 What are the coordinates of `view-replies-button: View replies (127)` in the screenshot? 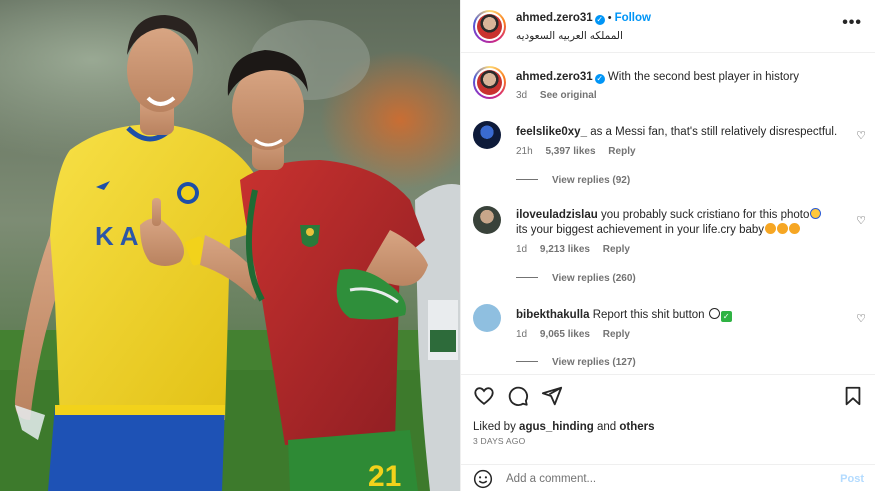 It's located at (576, 362).